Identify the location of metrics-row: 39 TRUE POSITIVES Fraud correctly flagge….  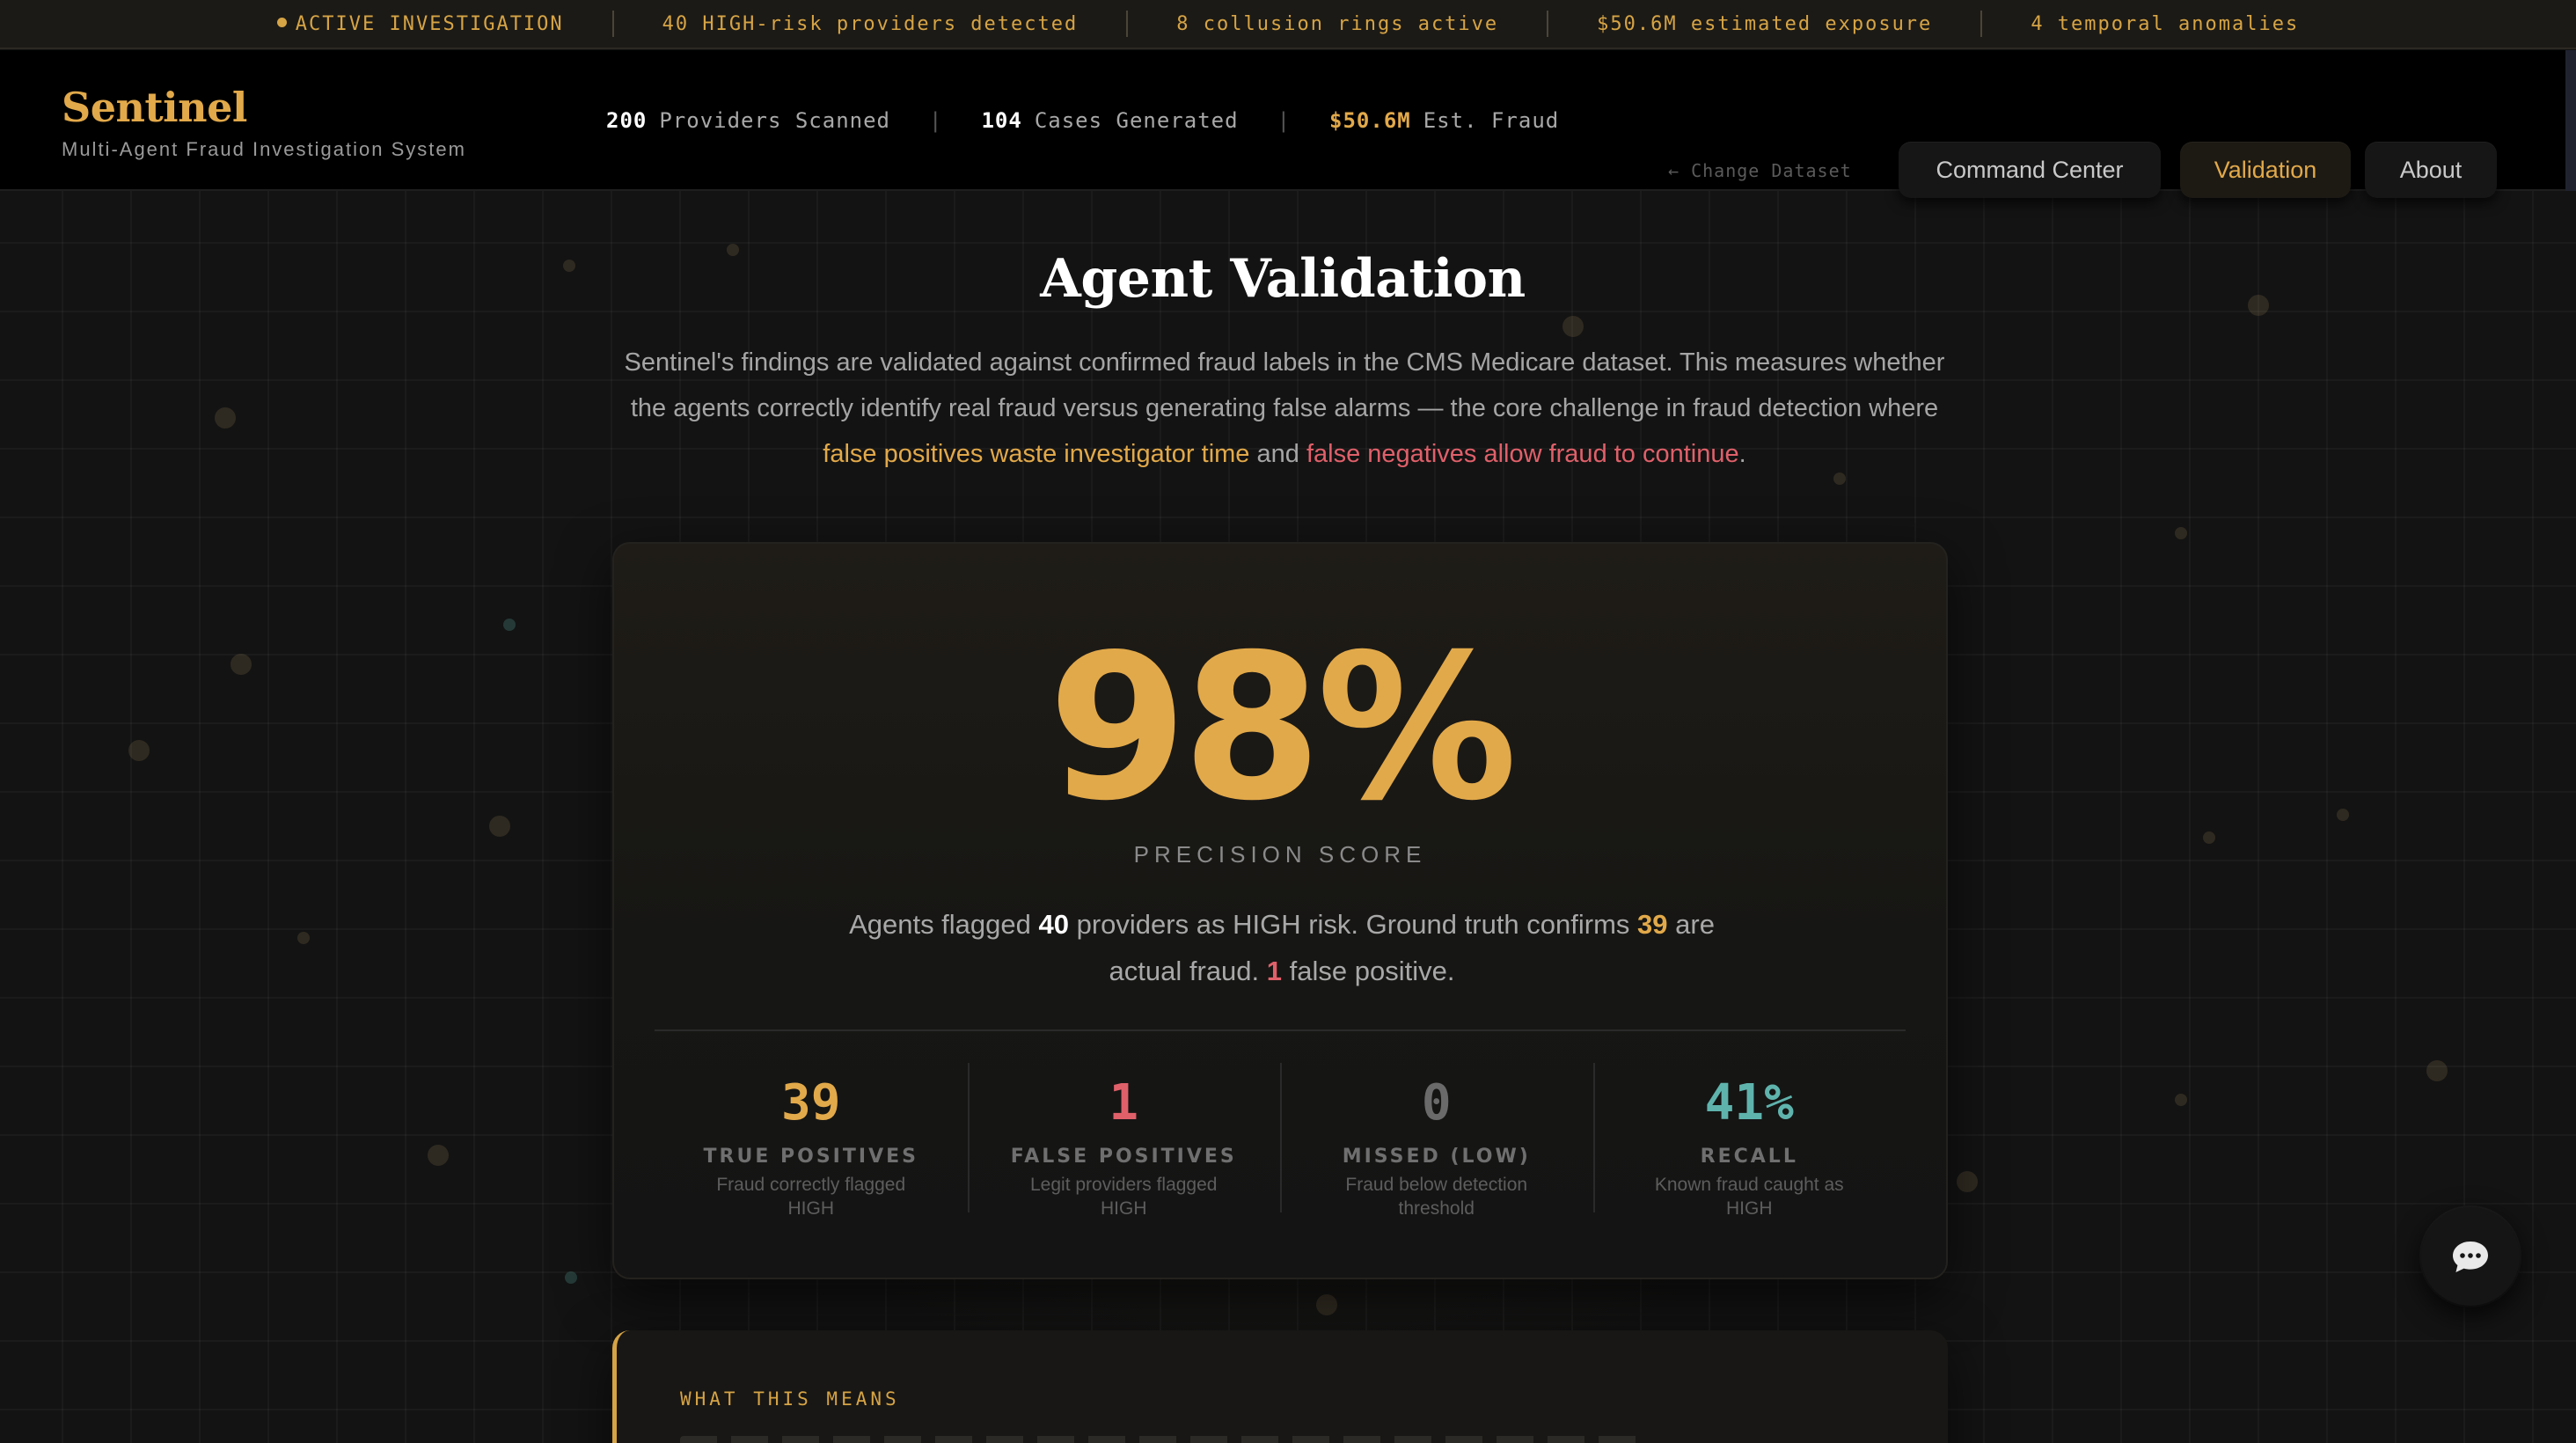
(1280, 1142).